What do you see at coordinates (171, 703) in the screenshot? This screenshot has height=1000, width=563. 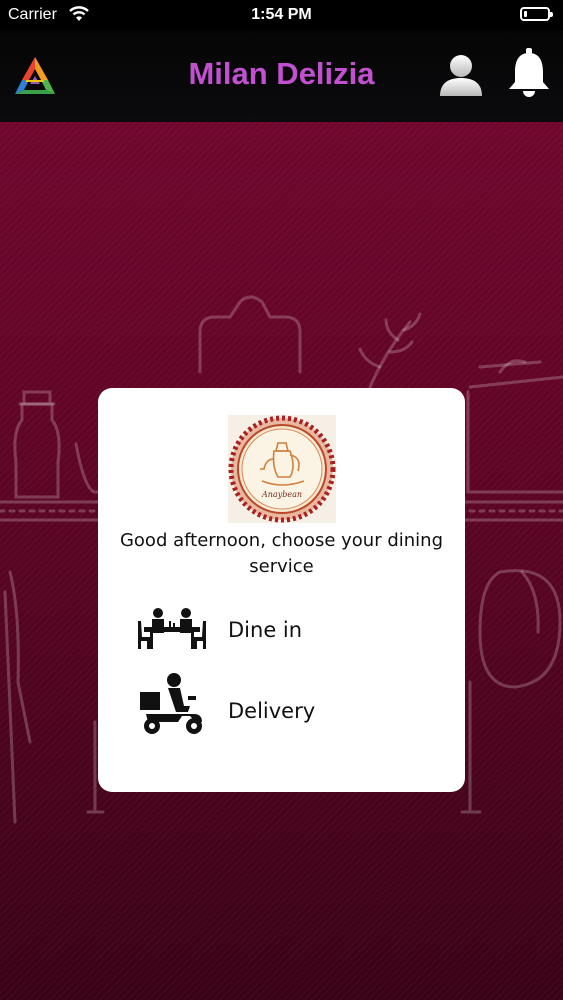 I see `delivery-scooter-icon` at bounding box center [171, 703].